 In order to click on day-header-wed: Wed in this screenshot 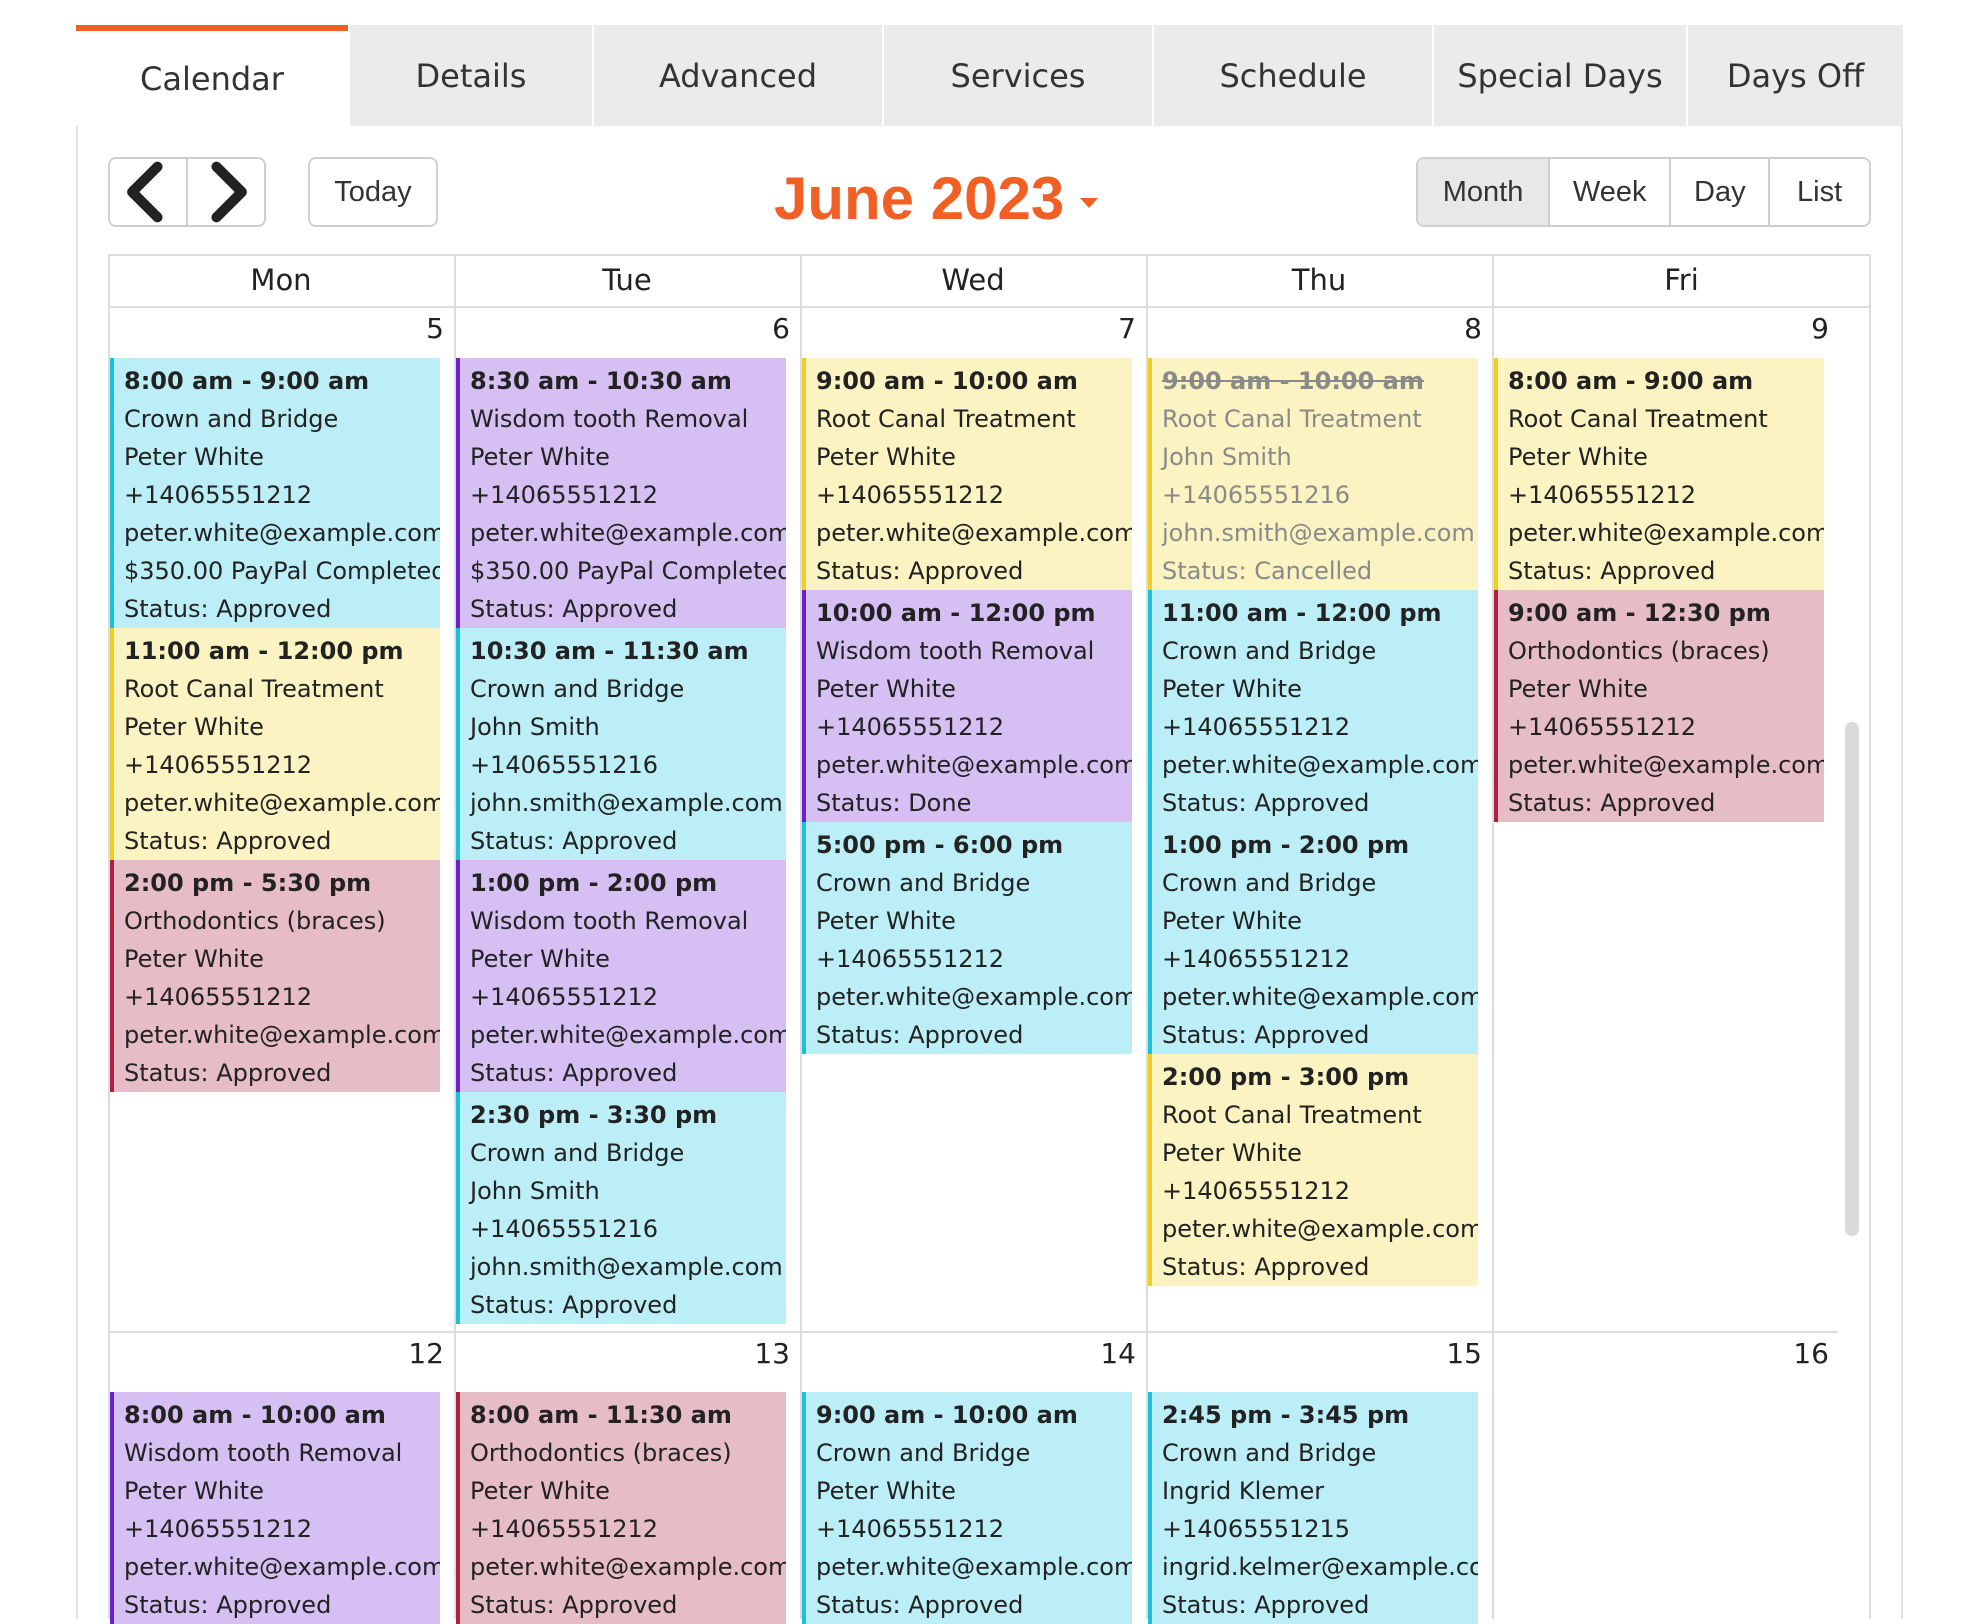, I will do `click(973, 280)`.